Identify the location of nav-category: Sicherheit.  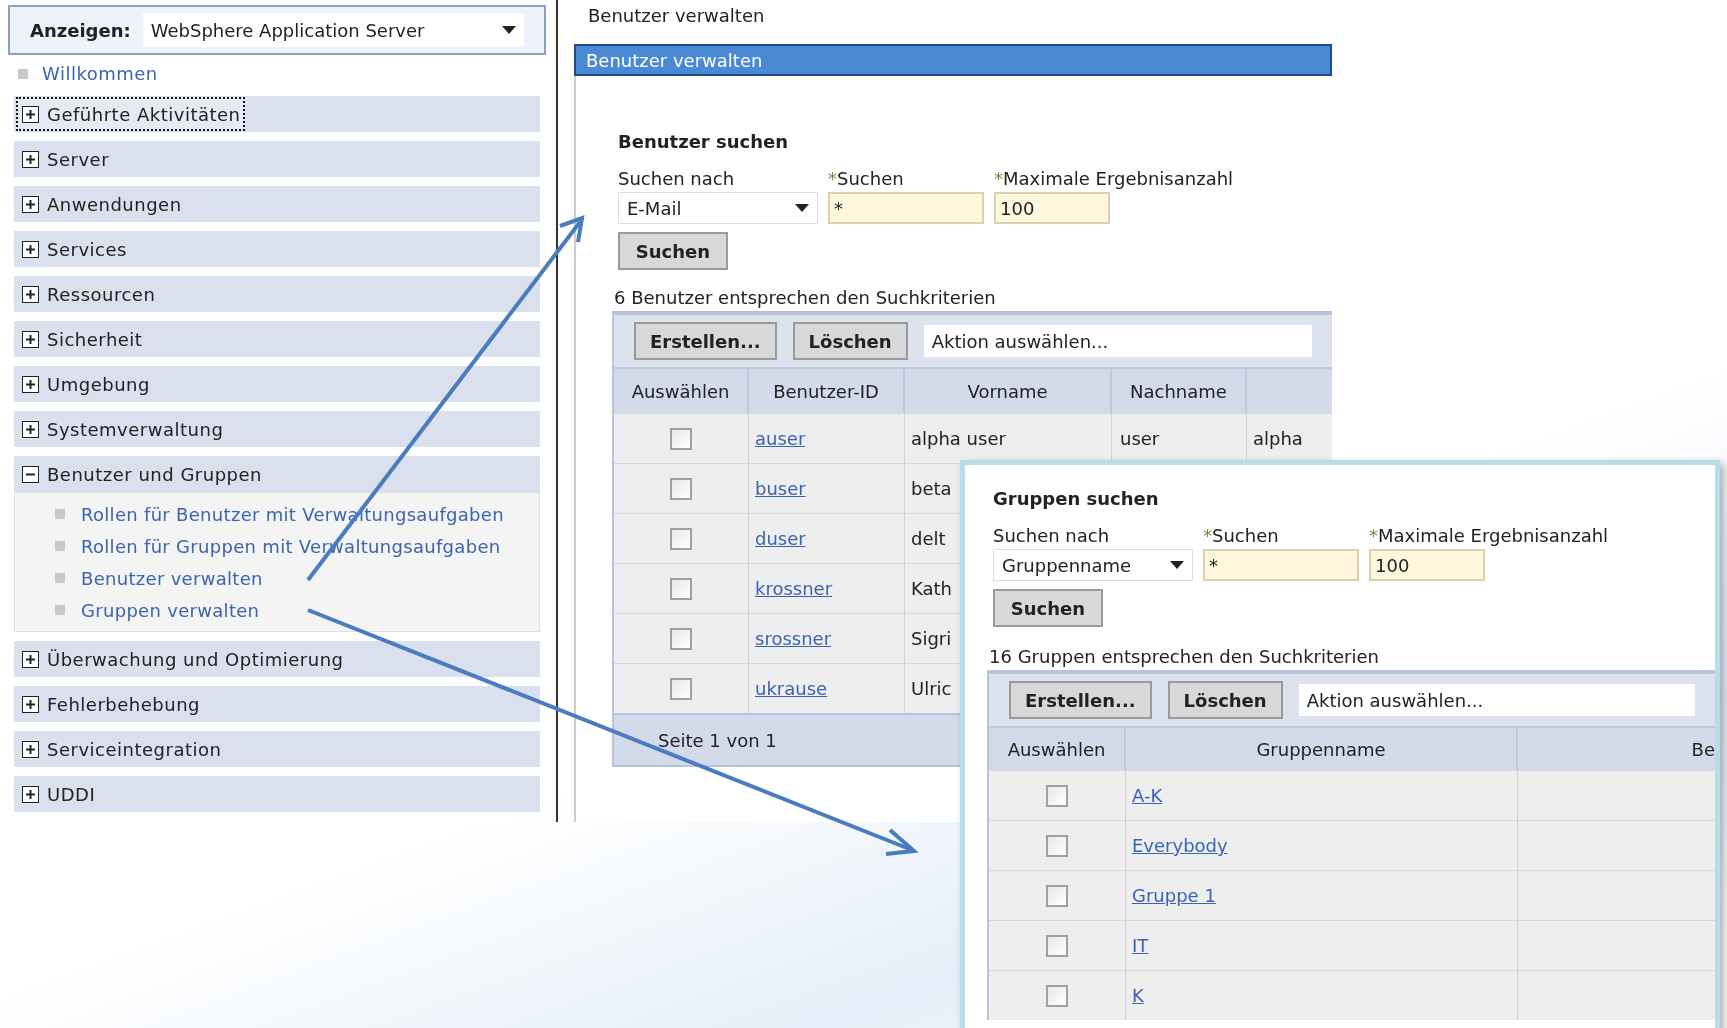
(277, 339).